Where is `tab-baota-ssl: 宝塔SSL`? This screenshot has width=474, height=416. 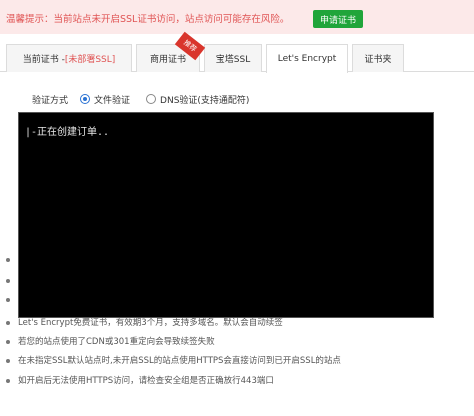 tab-baota-ssl: 宝塔SSL is located at coordinates (233, 58).